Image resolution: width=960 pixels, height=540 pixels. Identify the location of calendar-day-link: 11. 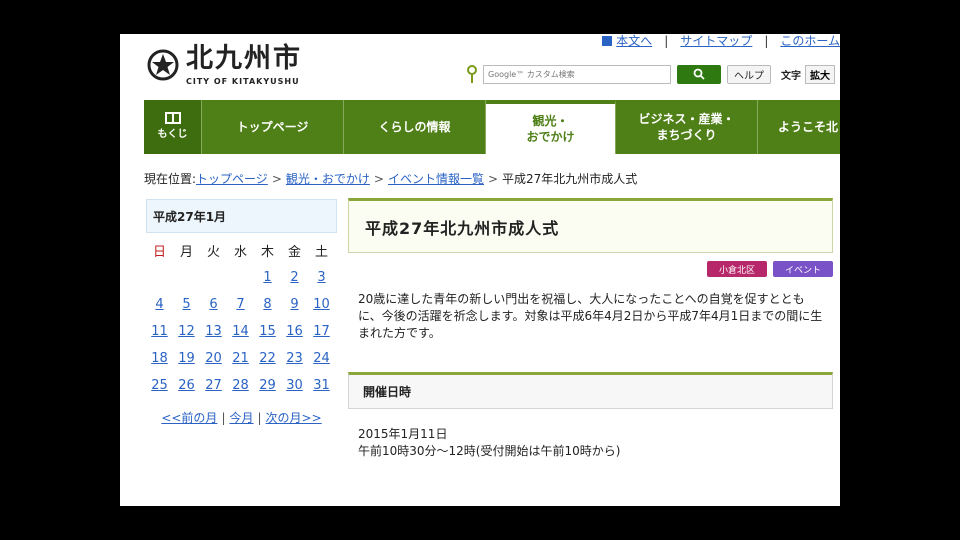
(159, 331).